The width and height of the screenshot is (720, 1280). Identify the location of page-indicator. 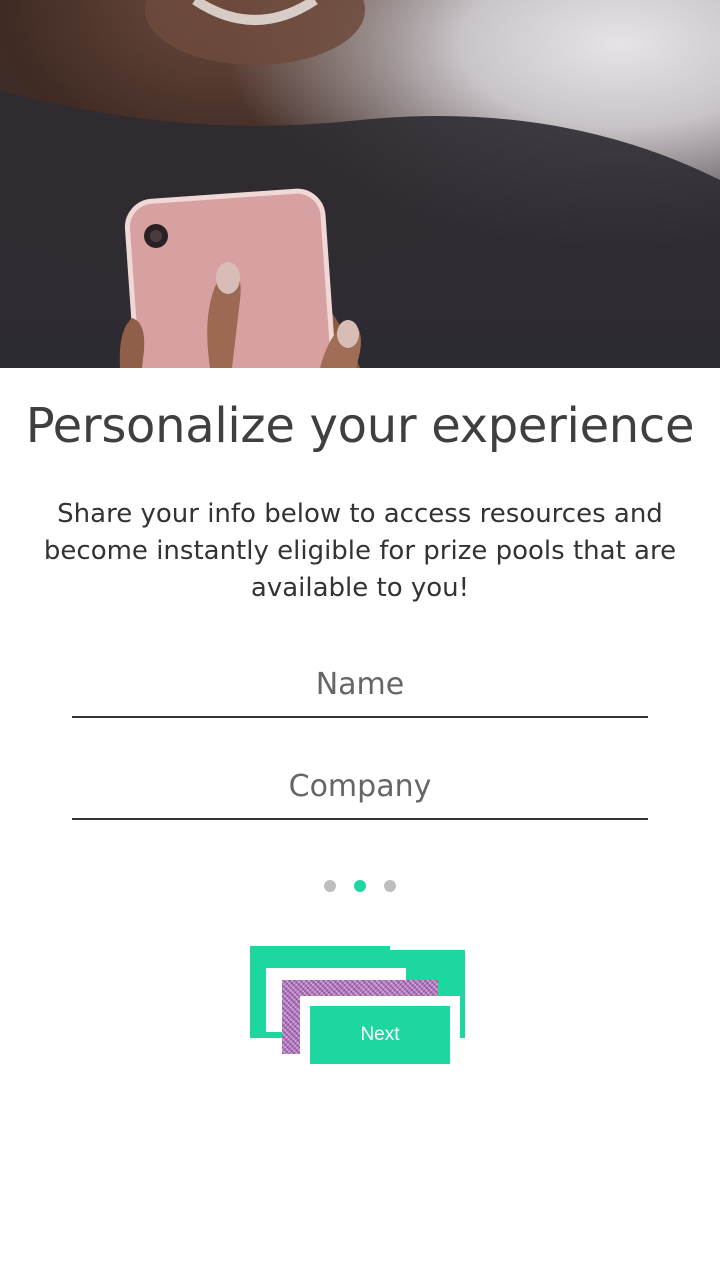
(360, 886).